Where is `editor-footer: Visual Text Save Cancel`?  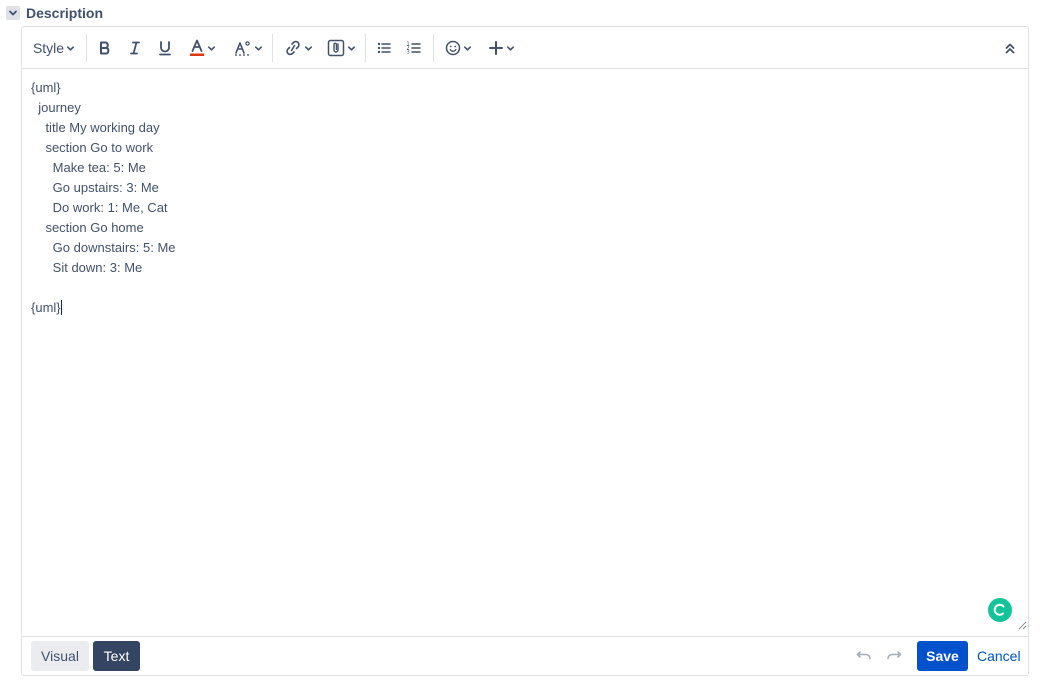
editor-footer: Visual Text Save Cancel is located at coordinates (525, 656).